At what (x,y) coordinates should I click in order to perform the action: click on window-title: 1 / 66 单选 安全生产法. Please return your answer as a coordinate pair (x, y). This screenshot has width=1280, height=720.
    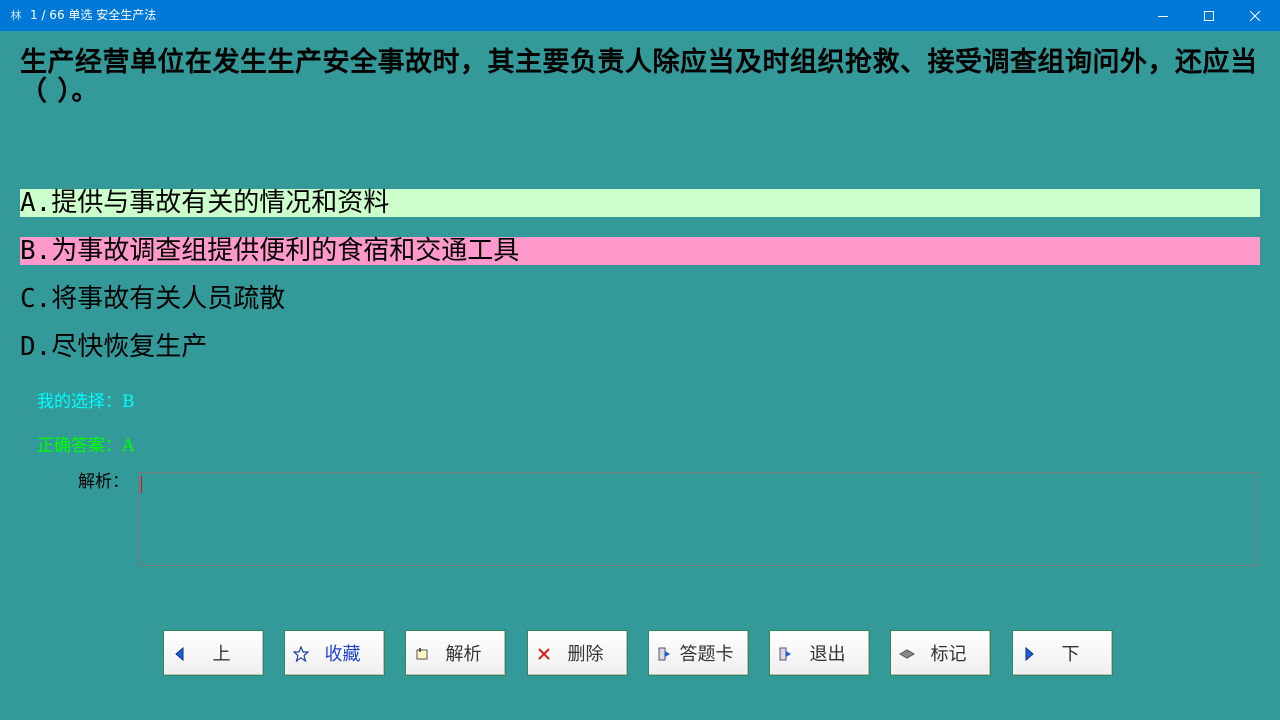
    Looking at the image, I should click on (93, 15).